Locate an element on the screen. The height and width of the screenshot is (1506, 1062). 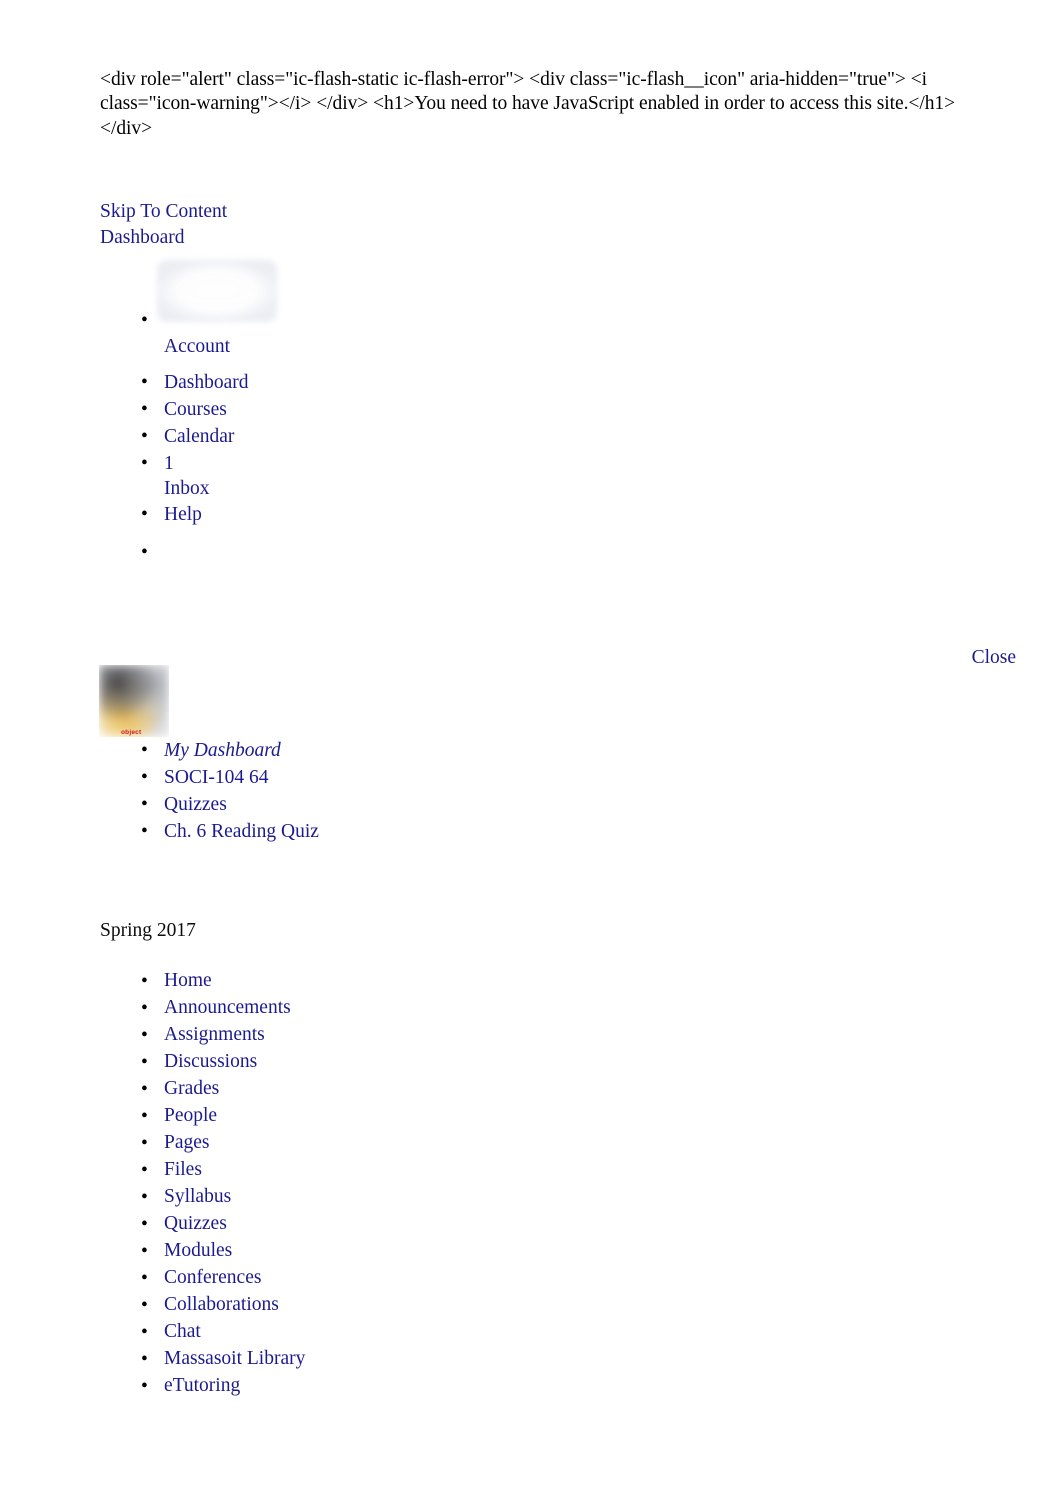
global-nav-item-courses: Courses is located at coordinates (194, 410).